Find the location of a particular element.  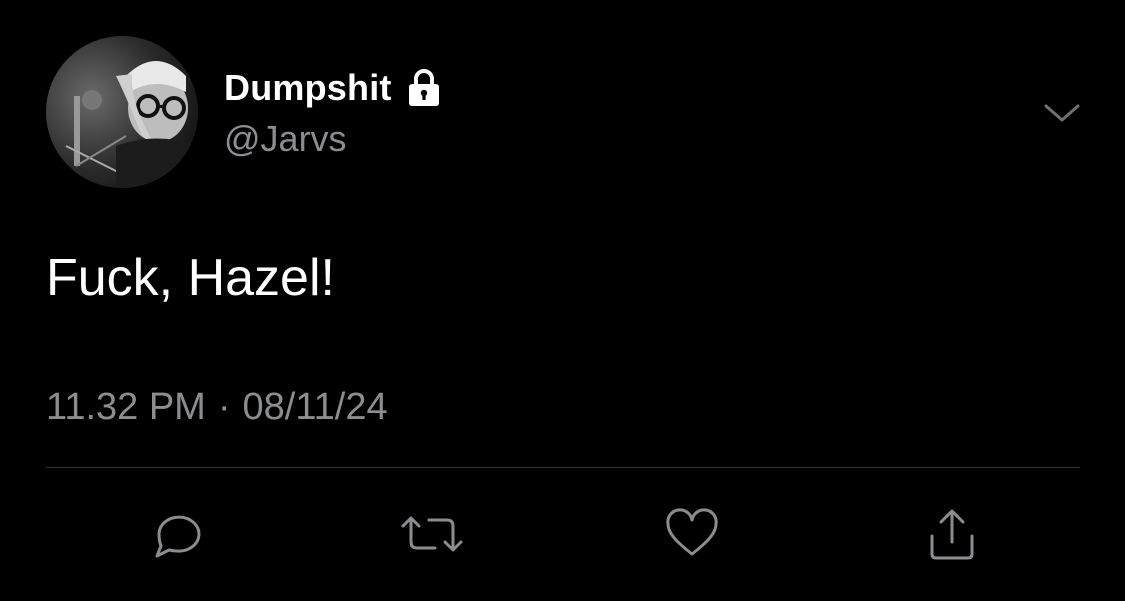

avatar-image is located at coordinates (122, 112).